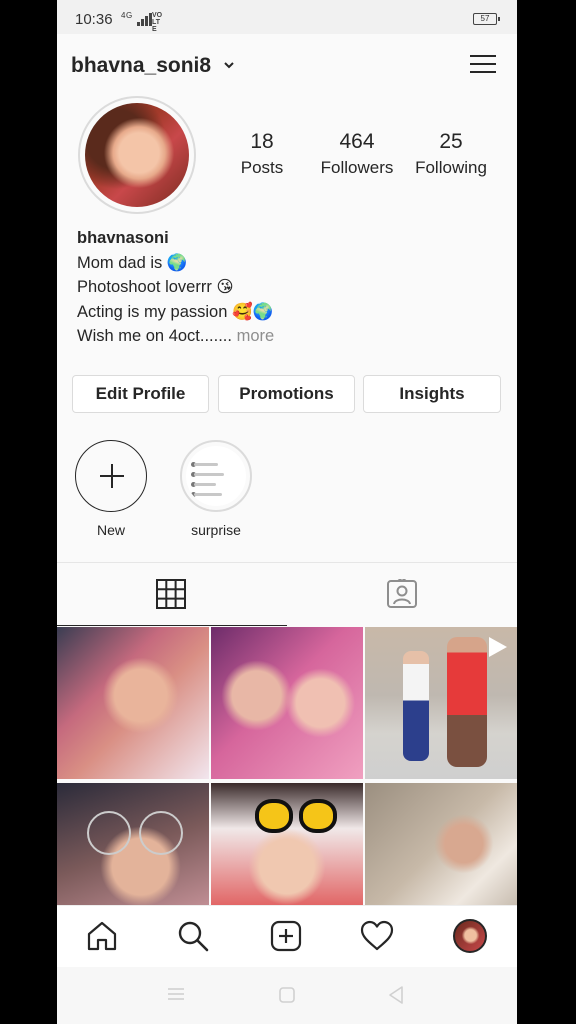 The width and height of the screenshot is (576, 1024). What do you see at coordinates (141, 66) in the screenshot?
I see `username-switcher: bhavna_soni8` at bounding box center [141, 66].